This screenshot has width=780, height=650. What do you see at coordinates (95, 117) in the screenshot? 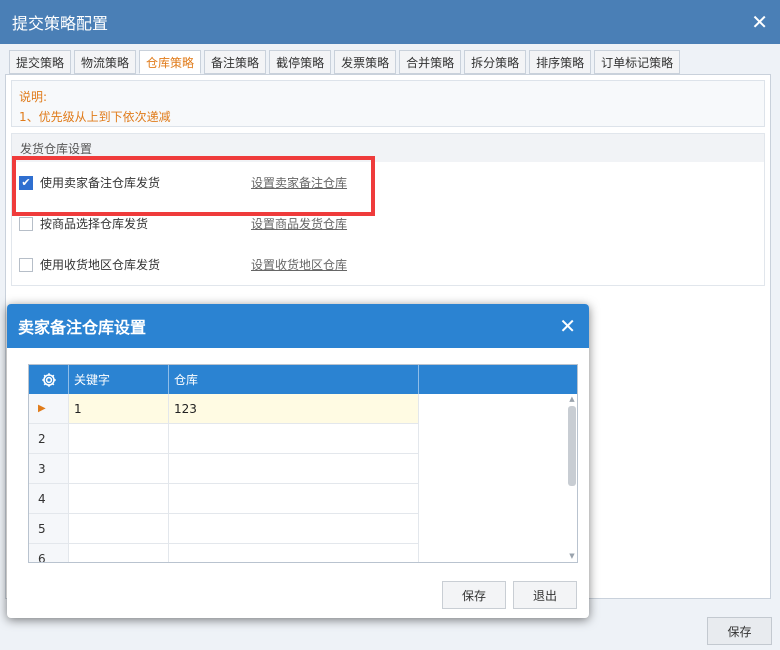
I see `note-line: 1、优先级从上到下依次递减` at bounding box center [95, 117].